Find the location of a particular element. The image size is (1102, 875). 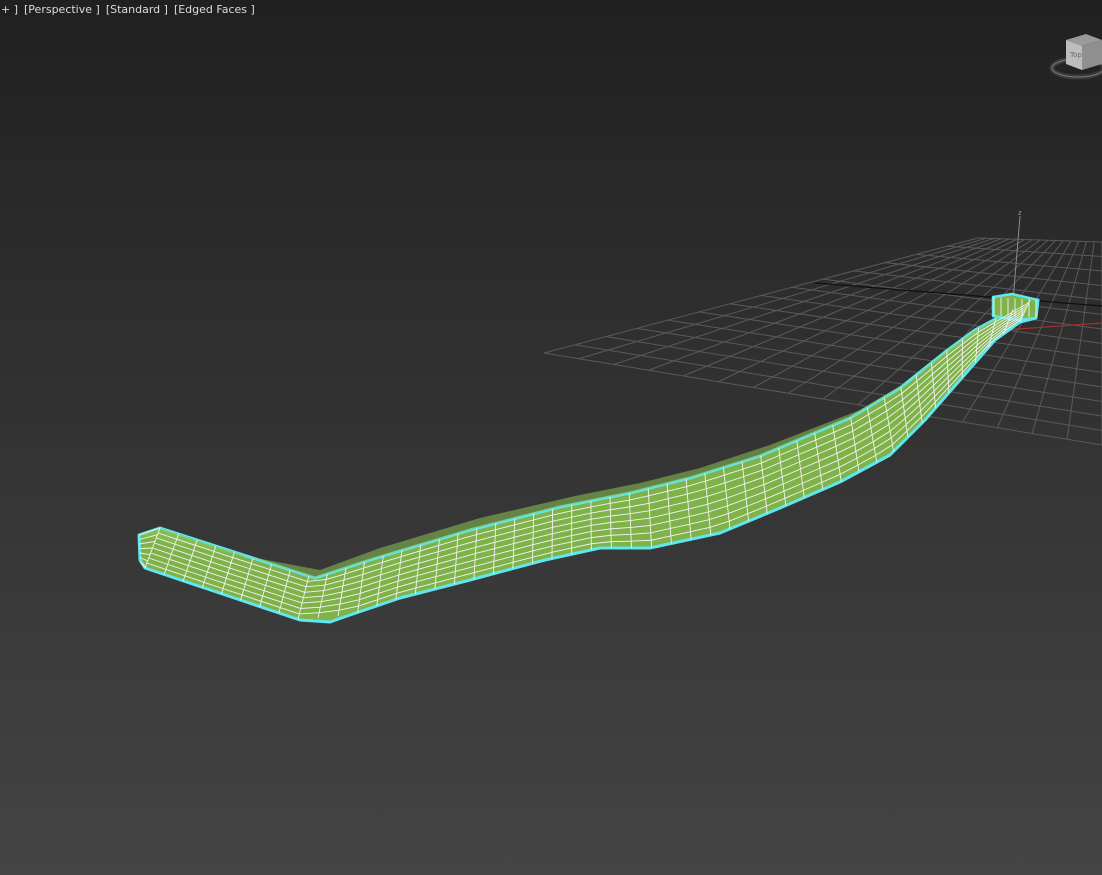

home-grid is located at coordinates (822, 341).